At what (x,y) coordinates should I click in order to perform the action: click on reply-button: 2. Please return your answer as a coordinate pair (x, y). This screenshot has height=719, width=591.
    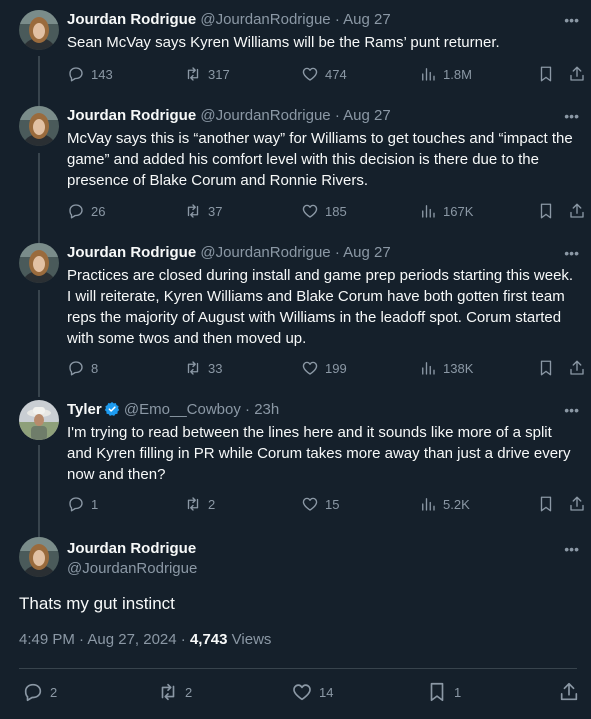
    Looking at the image, I should click on (39, 692).